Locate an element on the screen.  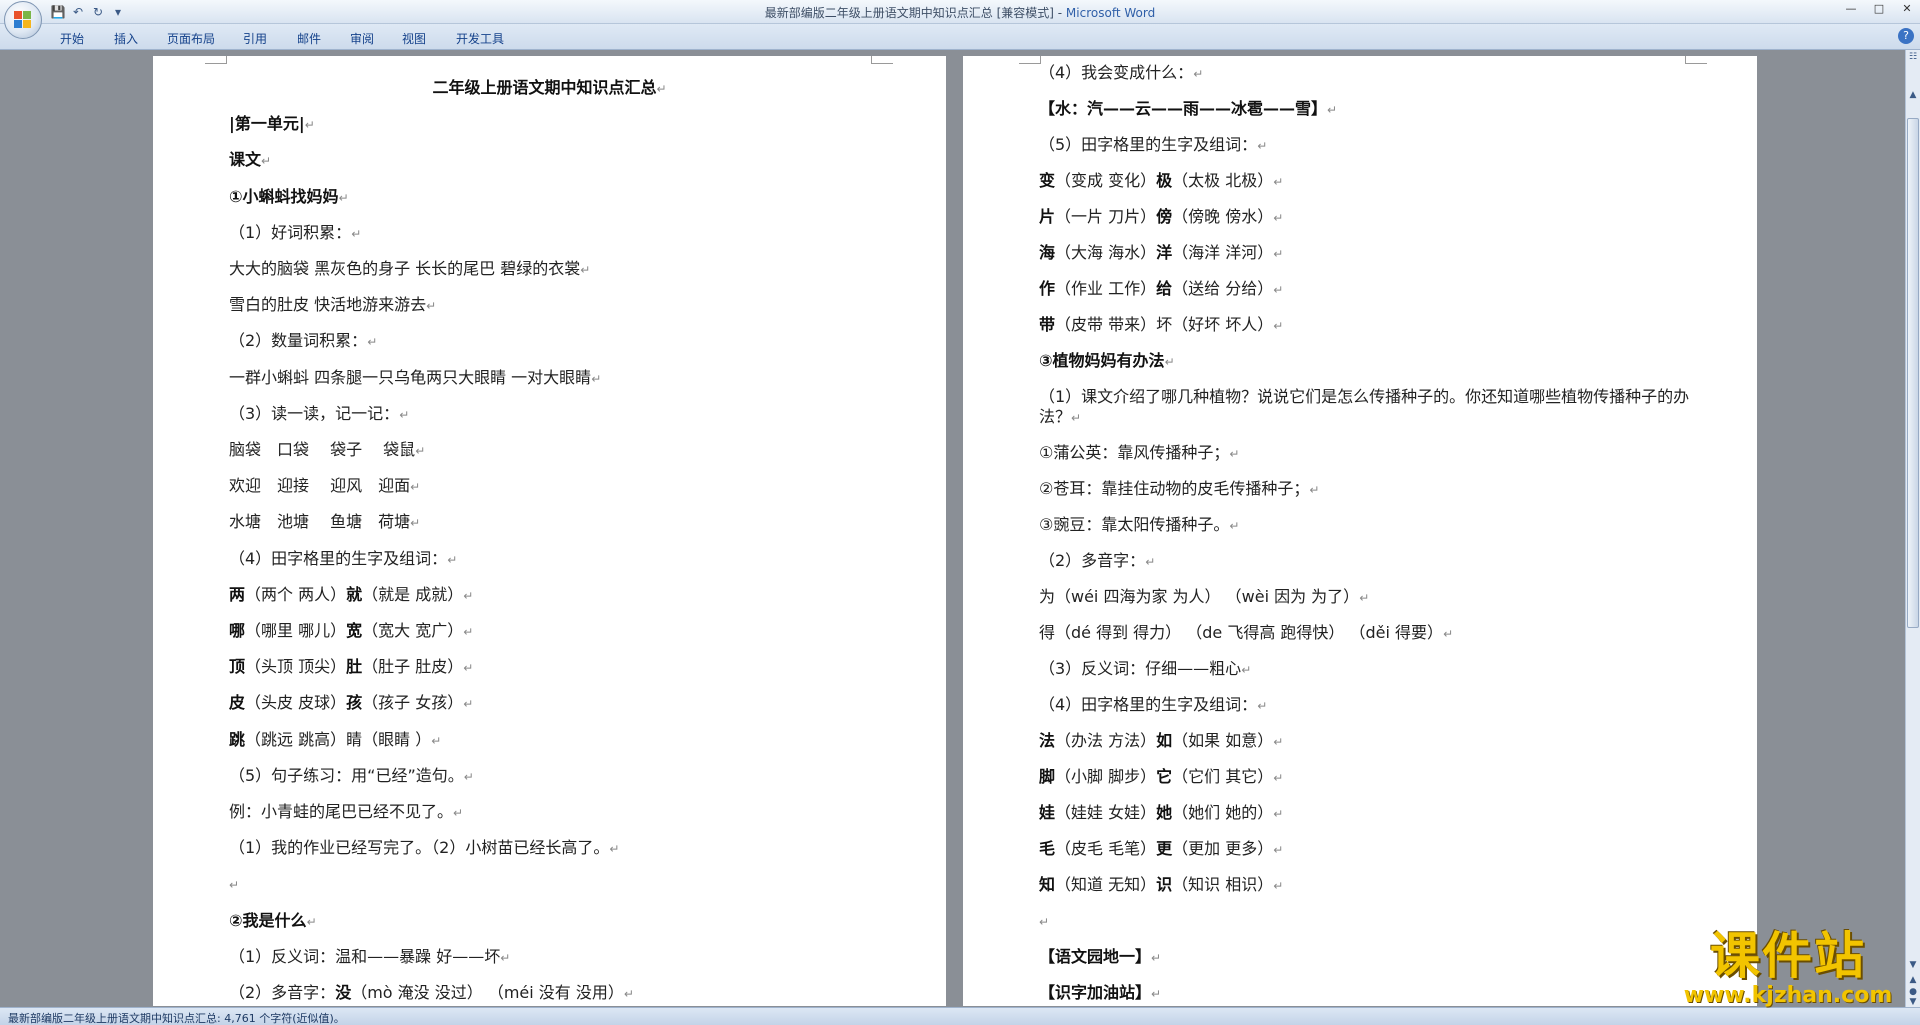
text-run: （更加 更多） is located at coordinates (1223, 848).